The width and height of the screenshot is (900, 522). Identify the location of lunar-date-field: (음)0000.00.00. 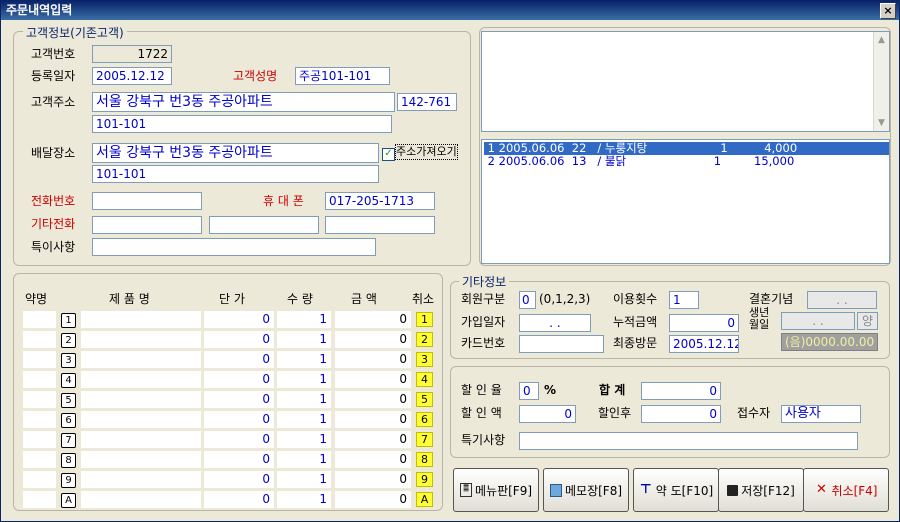
(829, 342).